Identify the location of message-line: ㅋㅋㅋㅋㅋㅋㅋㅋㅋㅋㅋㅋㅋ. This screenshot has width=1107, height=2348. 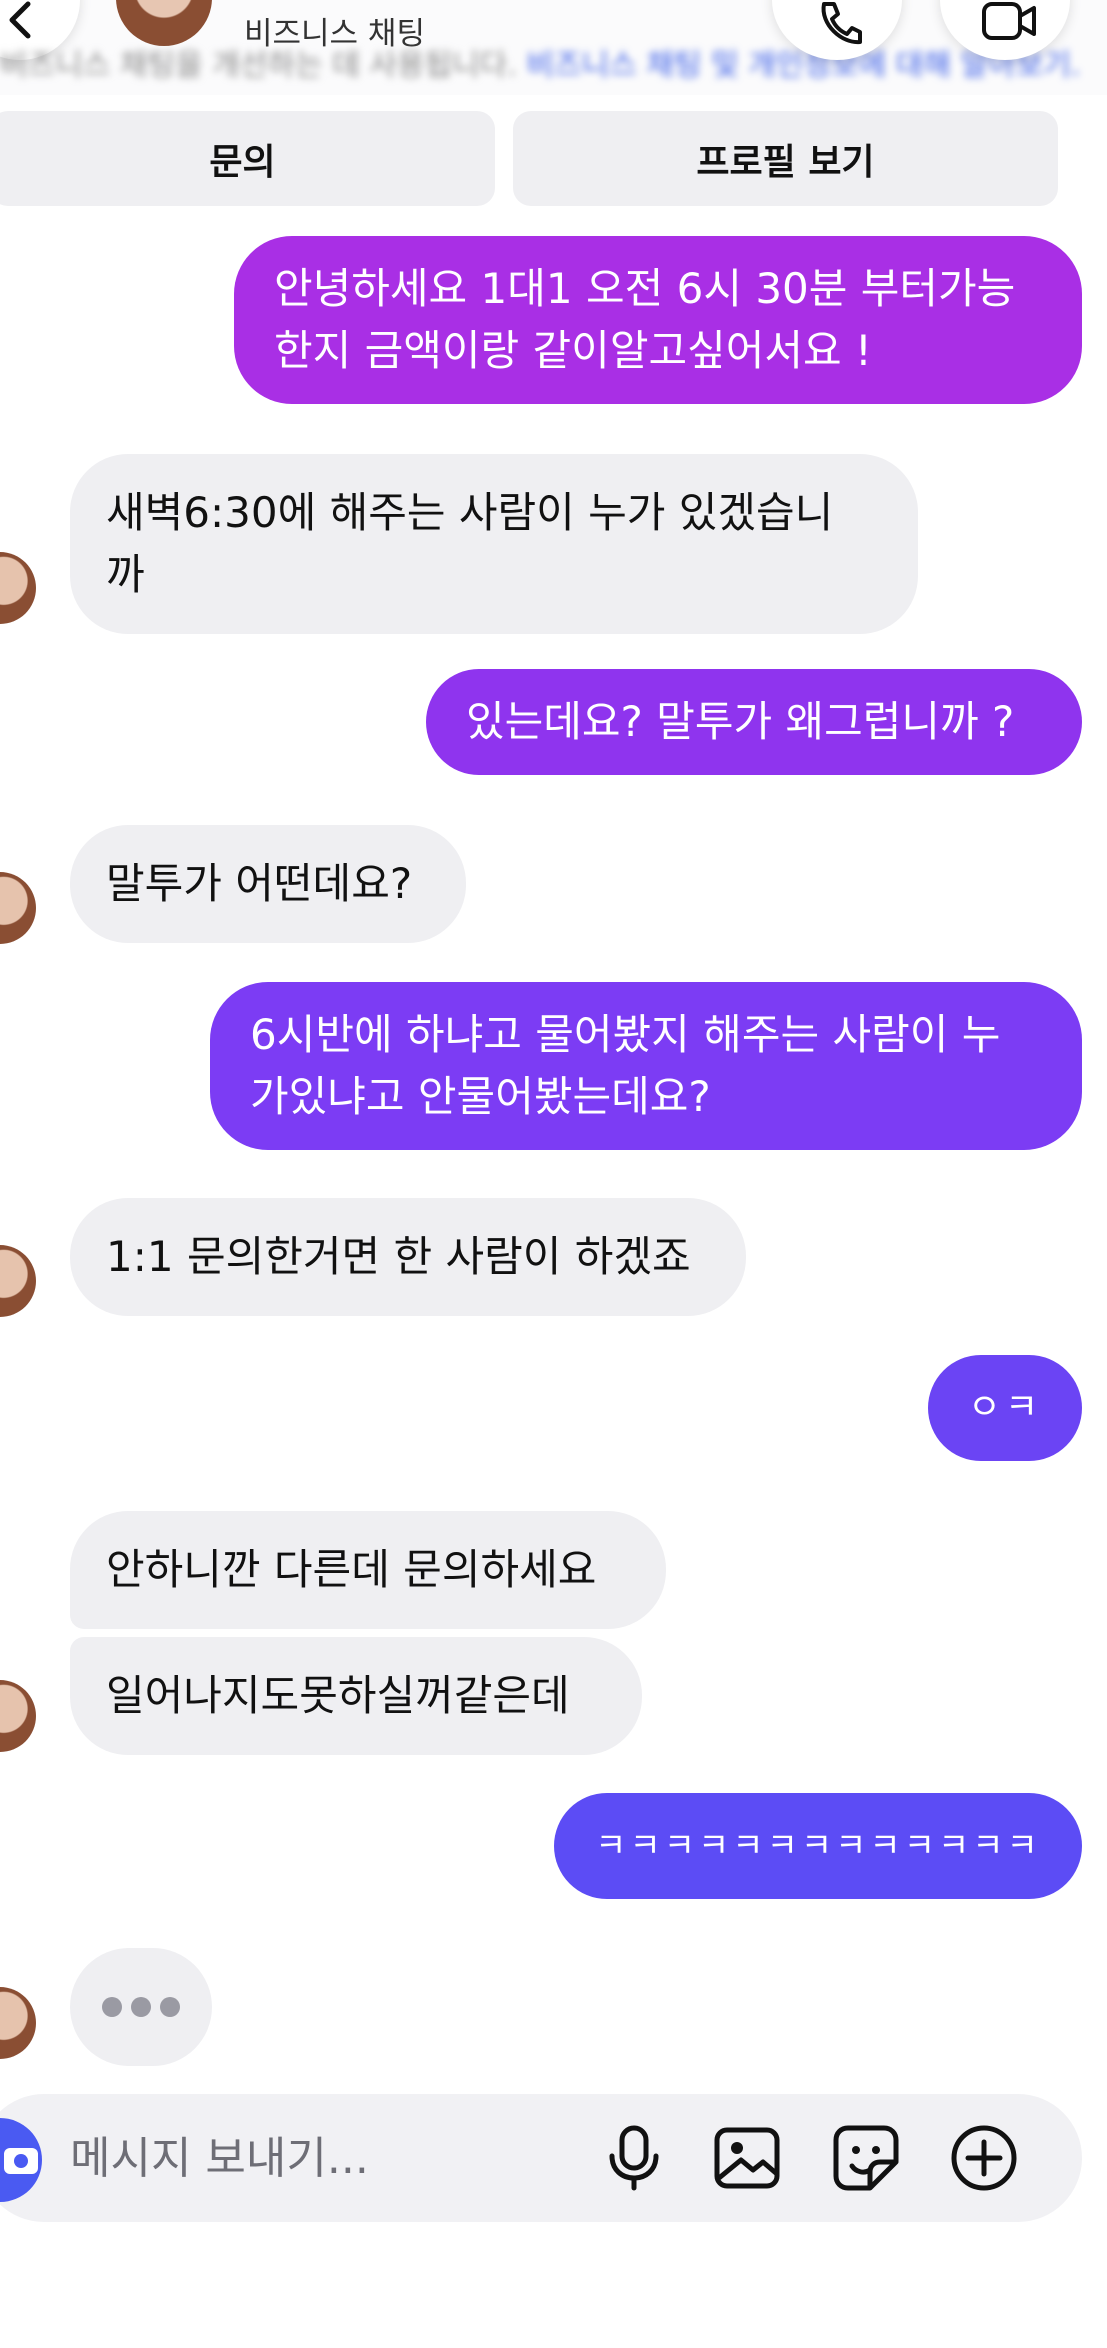
(818, 1846).